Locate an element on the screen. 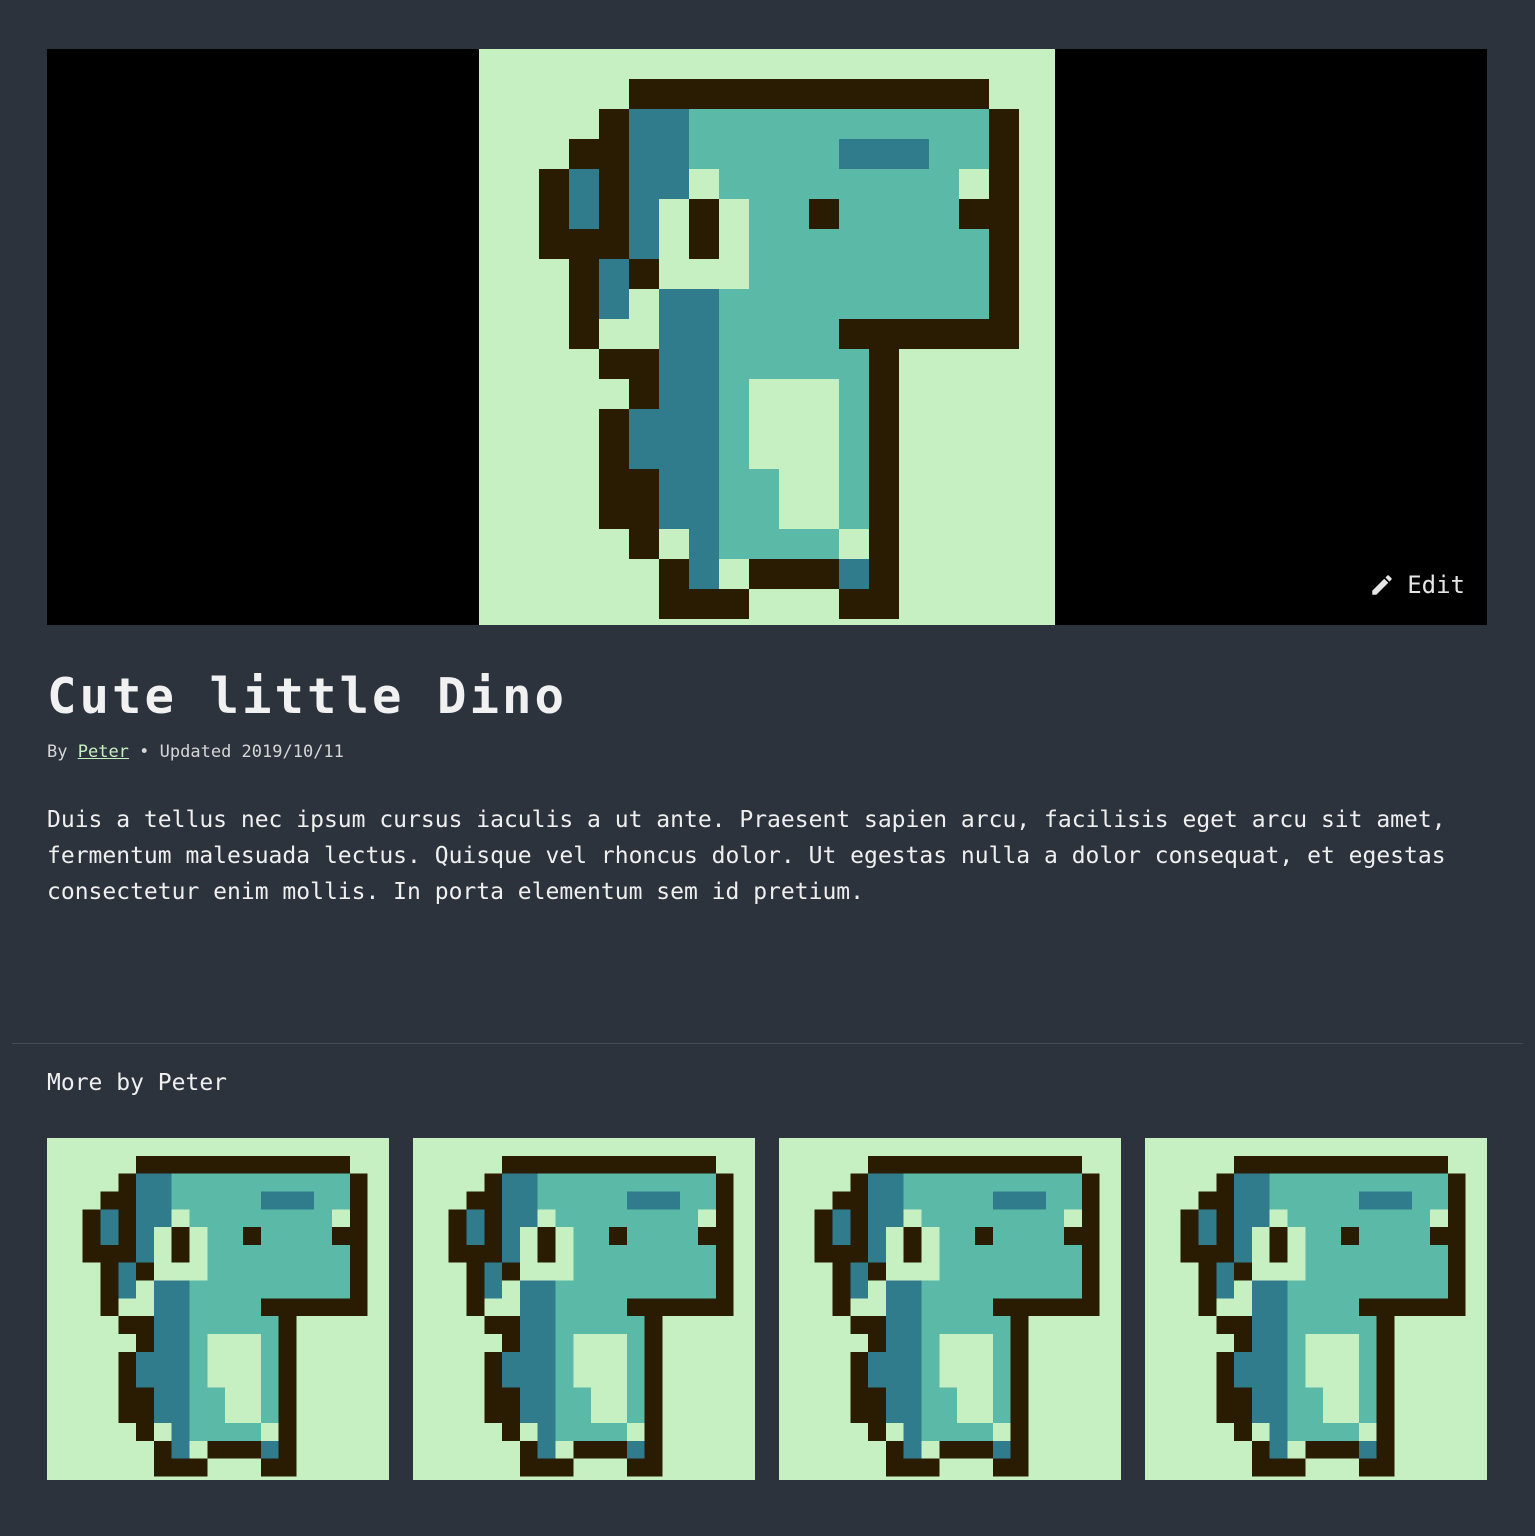  post-meta: By Peter • Updated 2019/10/11 is located at coordinates (195, 752).